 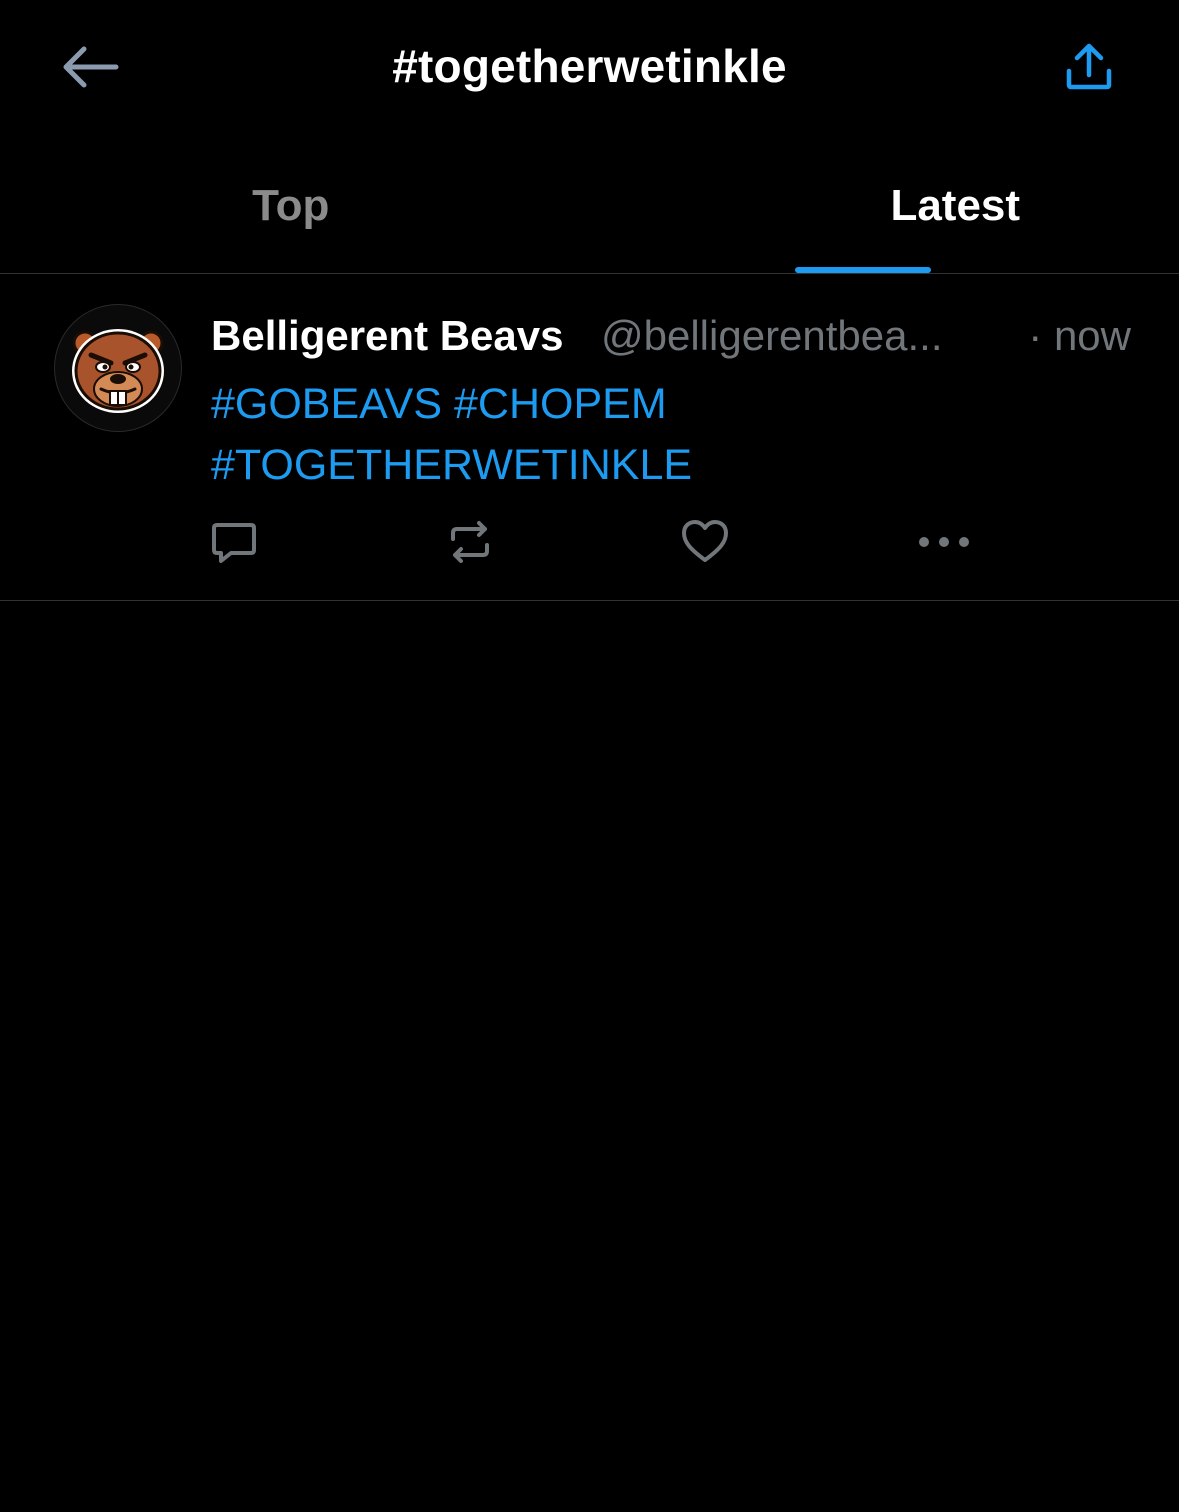 What do you see at coordinates (589, 542) in the screenshot?
I see `tweet-actions` at bounding box center [589, 542].